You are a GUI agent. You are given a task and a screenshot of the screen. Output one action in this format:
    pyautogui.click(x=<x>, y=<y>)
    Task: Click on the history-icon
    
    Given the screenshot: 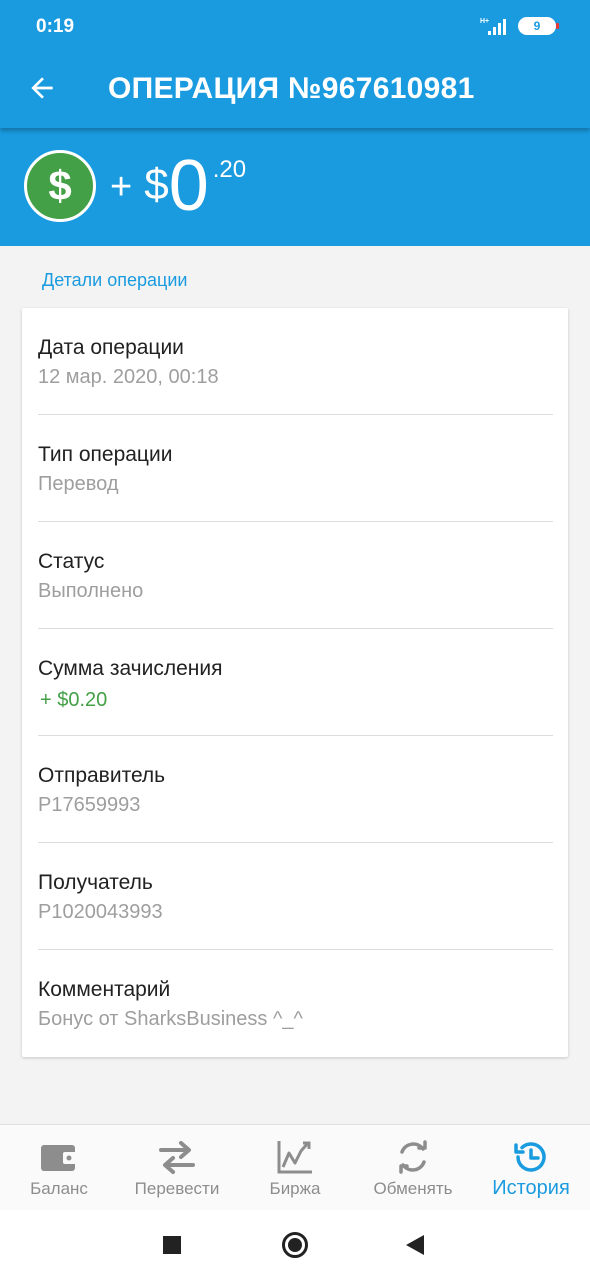 What is the action you would take?
    pyautogui.click(x=530, y=1157)
    